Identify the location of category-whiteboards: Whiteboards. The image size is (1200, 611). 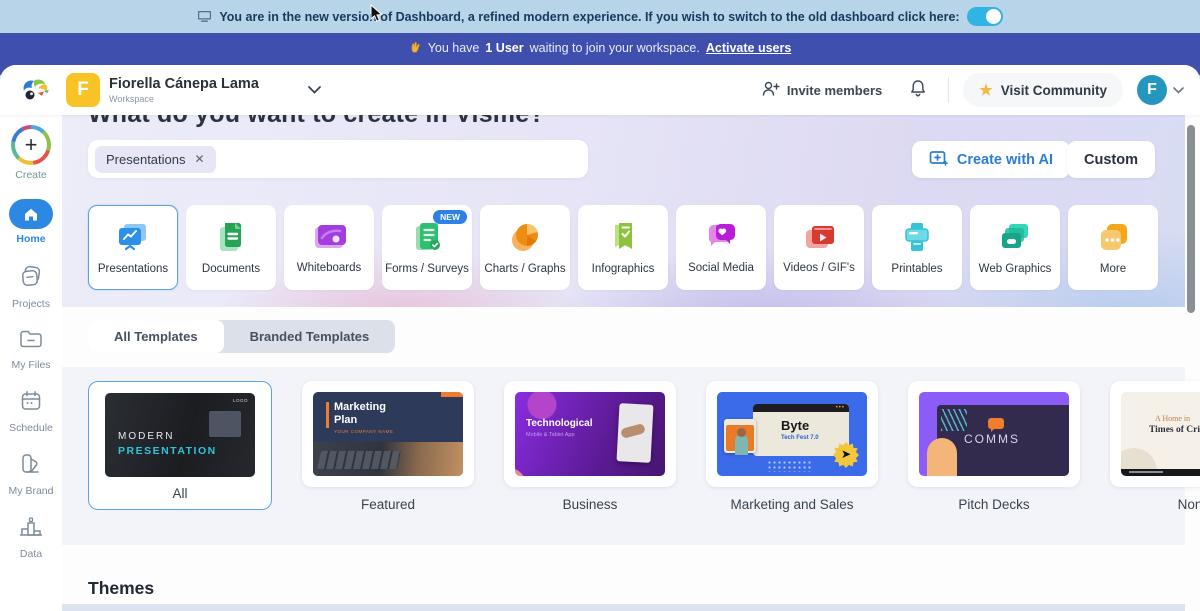
(329, 247).